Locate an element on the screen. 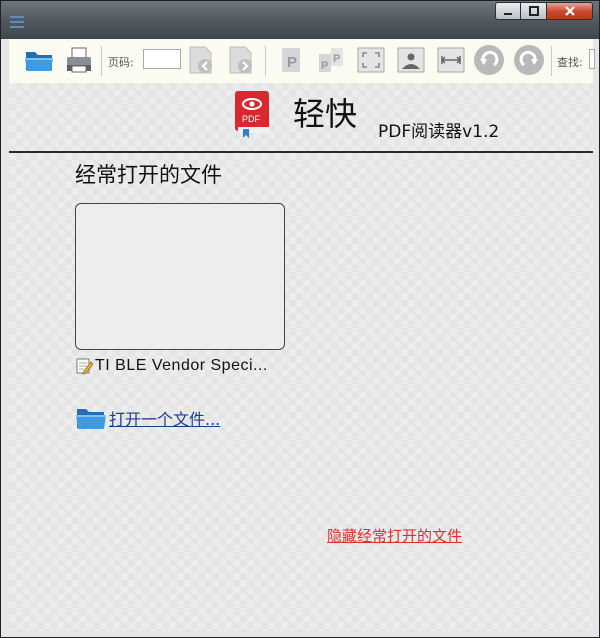 Image resolution: width=600 pixels, height=638 pixels. next-page-icon is located at coordinates (240, 60).